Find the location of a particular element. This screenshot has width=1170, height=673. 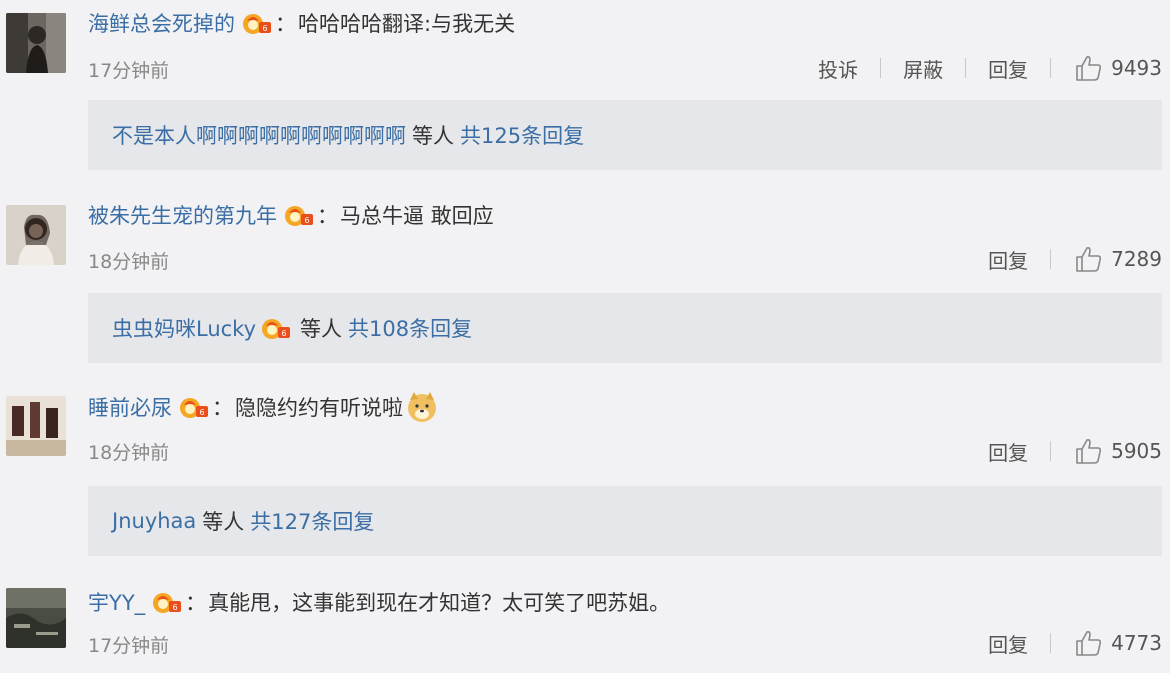

comment-actions: 回复 7289 is located at coordinates (1075, 259).